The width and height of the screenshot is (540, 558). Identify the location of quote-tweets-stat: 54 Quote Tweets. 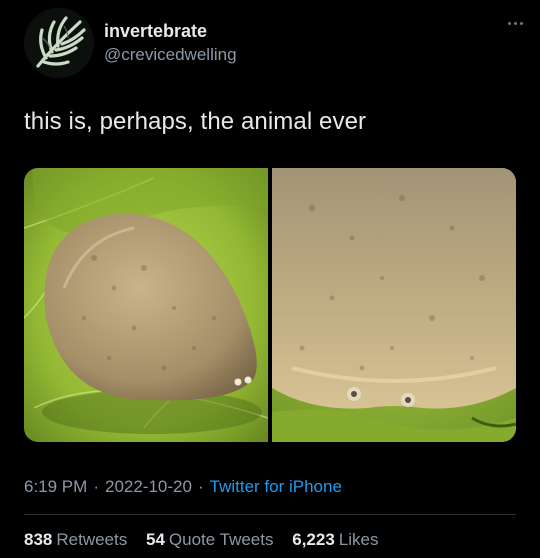
(210, 539).